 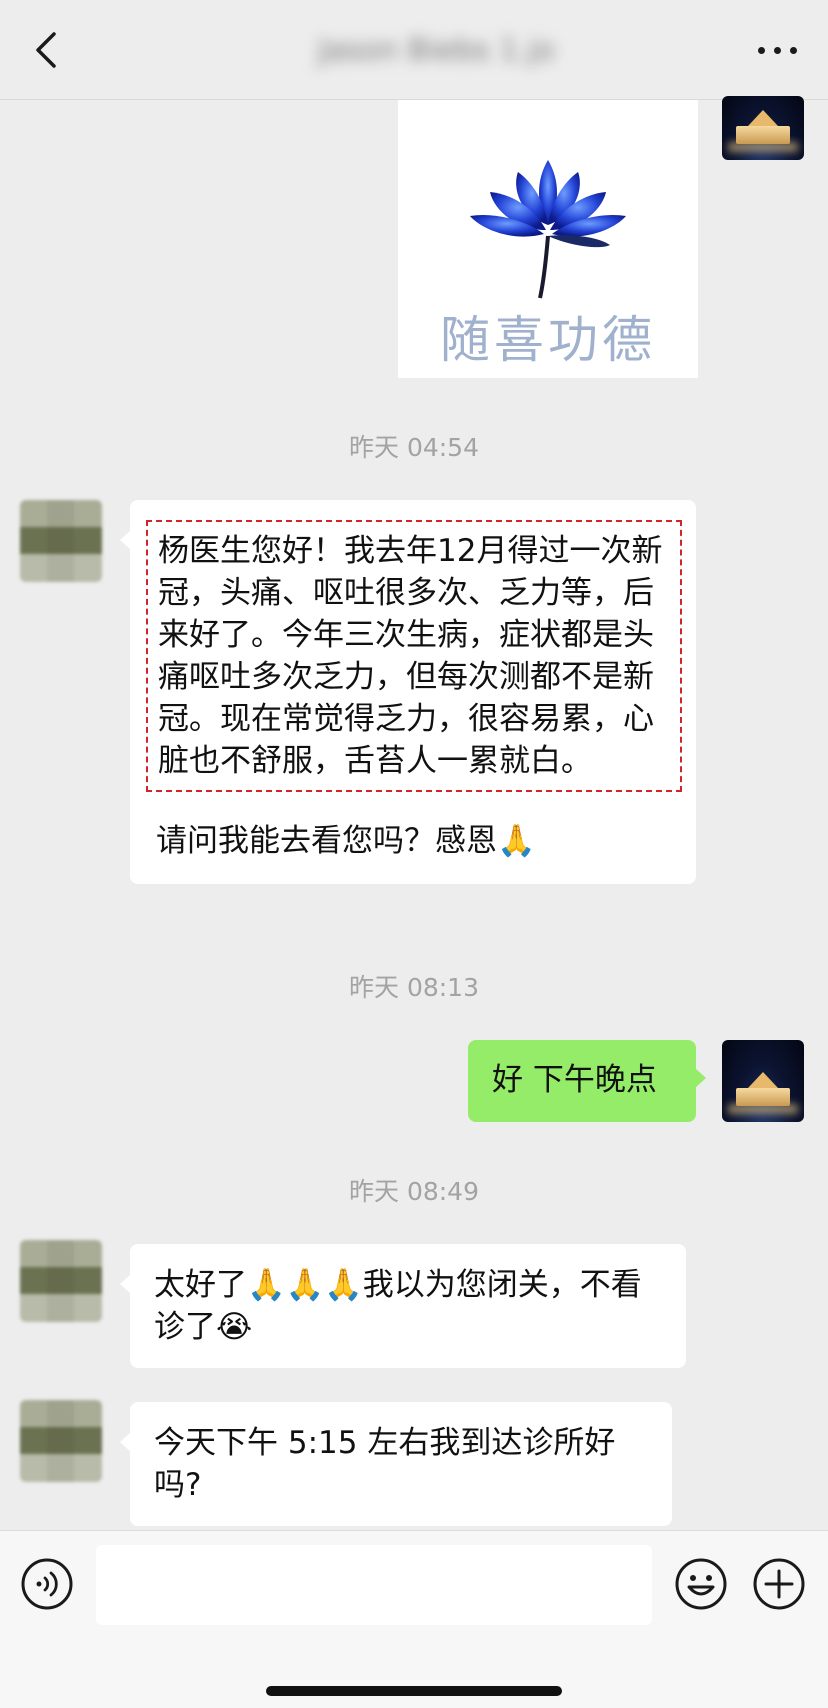 What do you see at coordinates (48, 50) in the screenshot?
I see `back-icon` at bounding box center [48, 50].